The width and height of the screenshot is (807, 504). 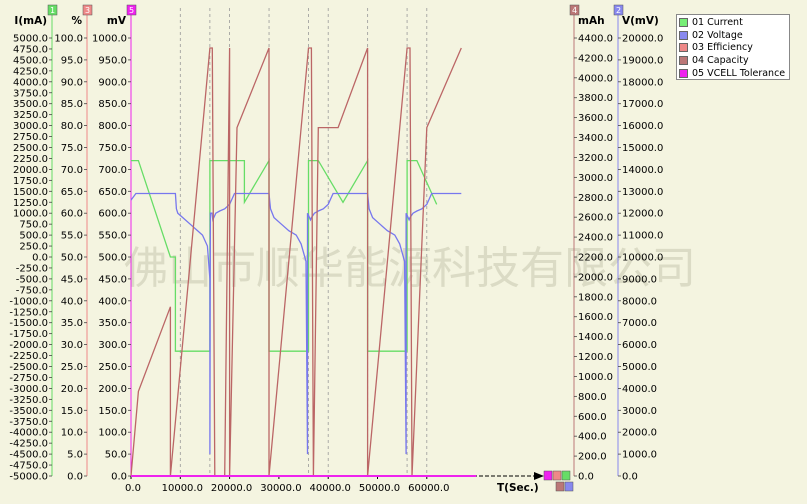 I want to click on axis-tick-label-5-11: 550.0, so click(x=112, y=236).